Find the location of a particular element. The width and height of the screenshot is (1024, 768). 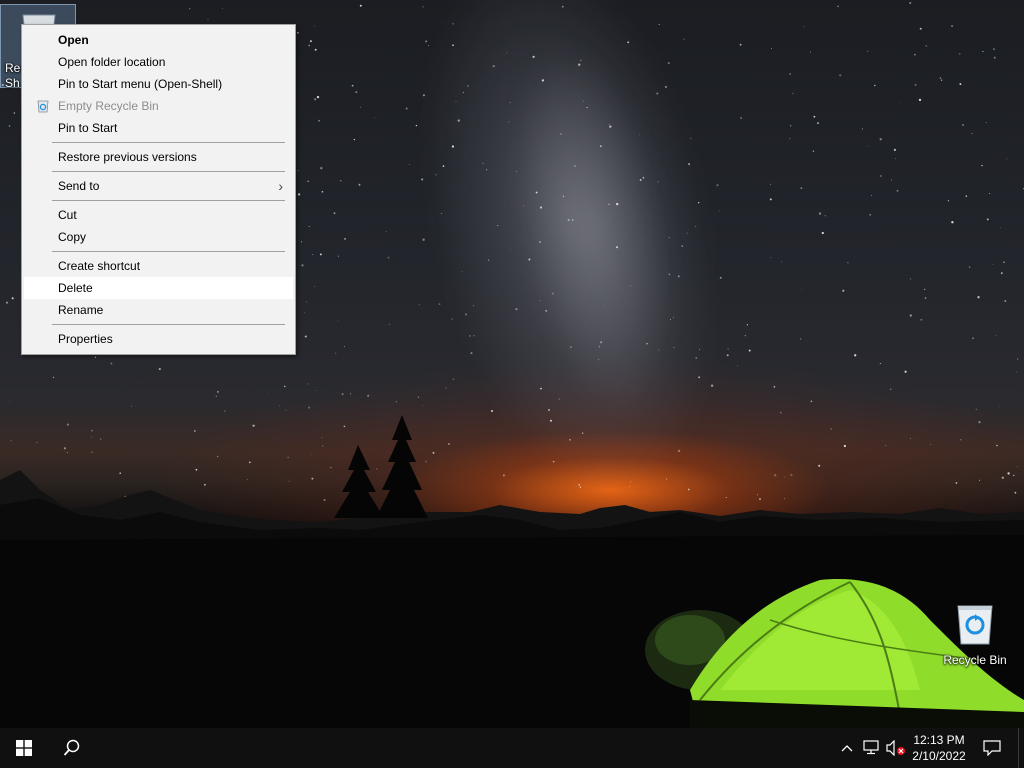

menu-item-create-shortcut: Create shortcut is located at coordinates (158, 266).